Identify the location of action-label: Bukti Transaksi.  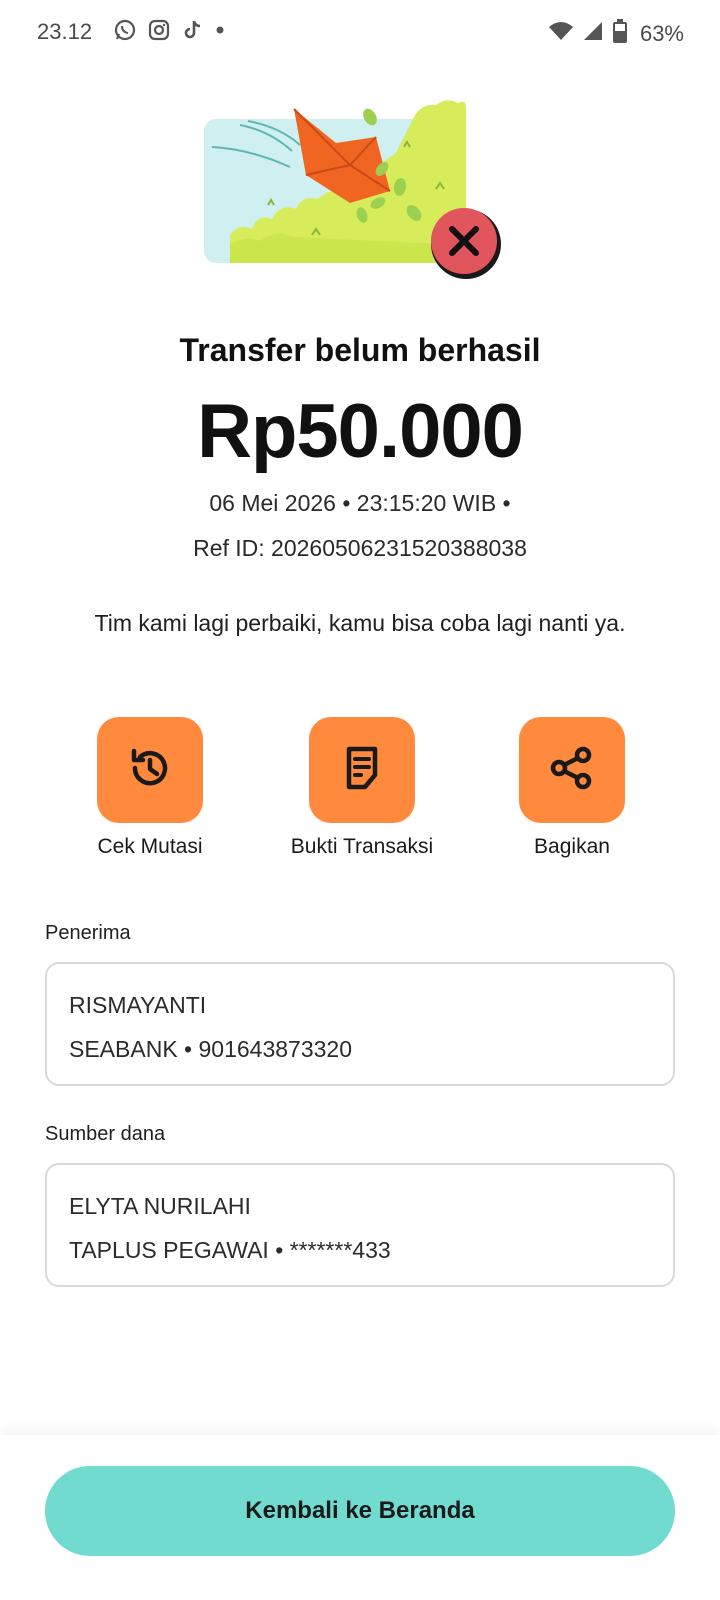
(362, 846).